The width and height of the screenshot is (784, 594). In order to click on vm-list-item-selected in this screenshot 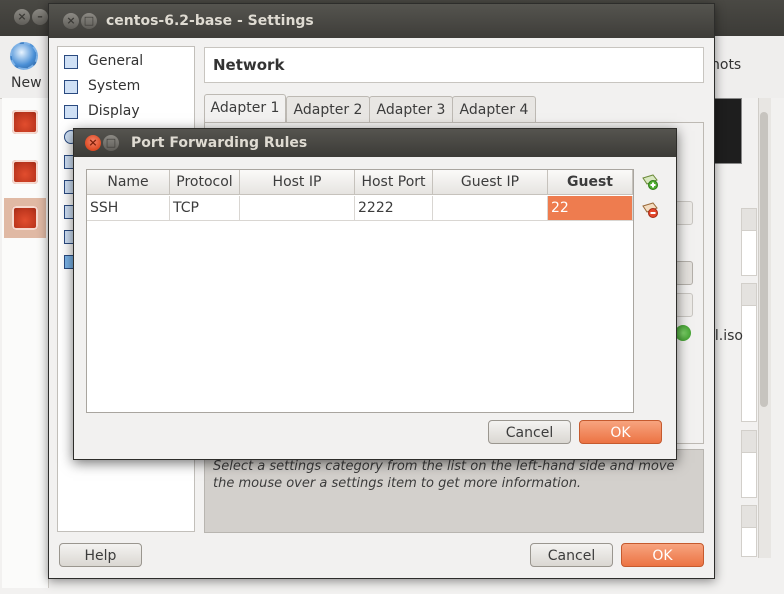, I will do `click(25, 218)`.